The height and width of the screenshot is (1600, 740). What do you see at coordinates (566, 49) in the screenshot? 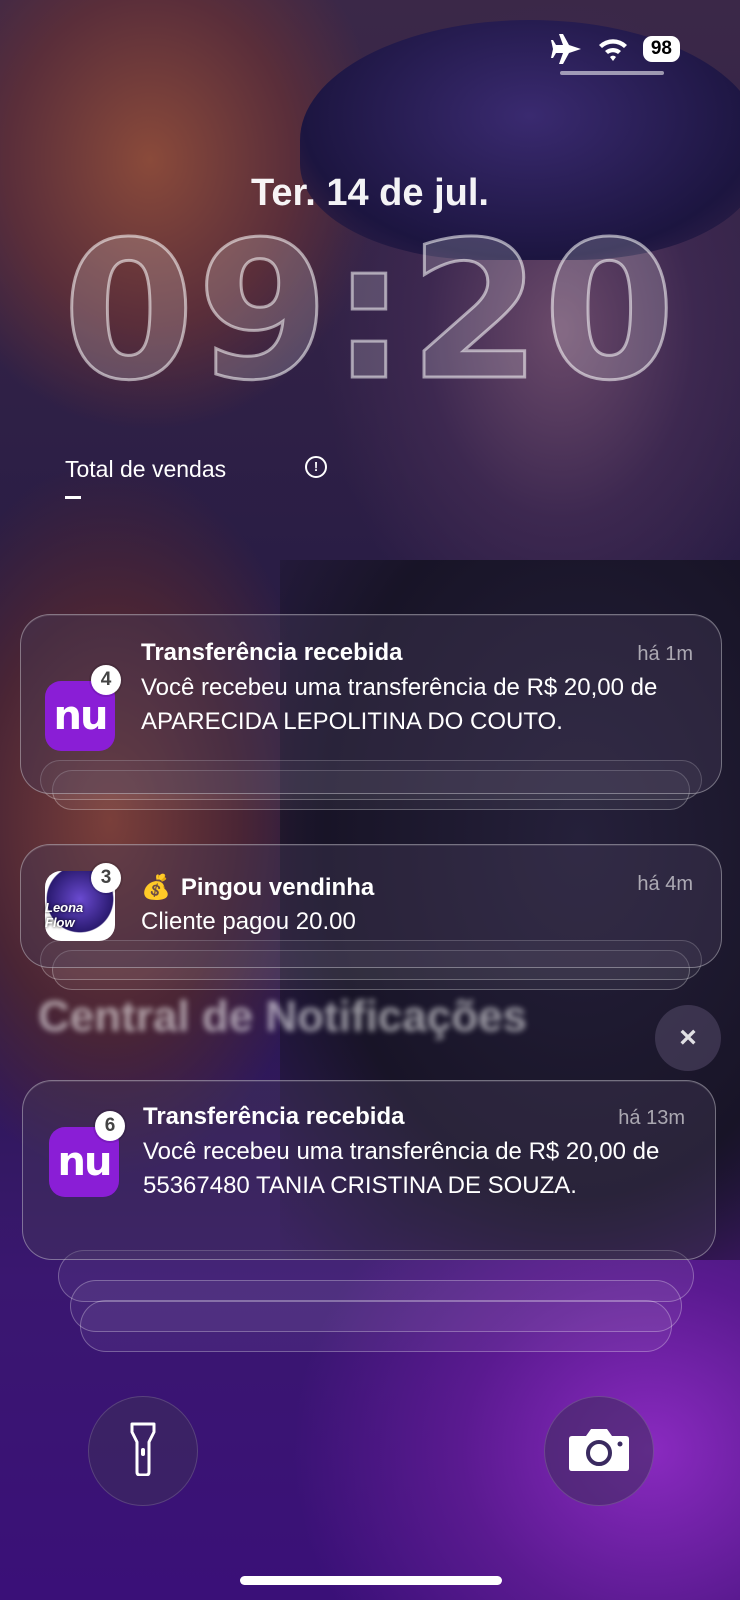
I see `airplane-mode-icon` at bounding box center [566, 49].